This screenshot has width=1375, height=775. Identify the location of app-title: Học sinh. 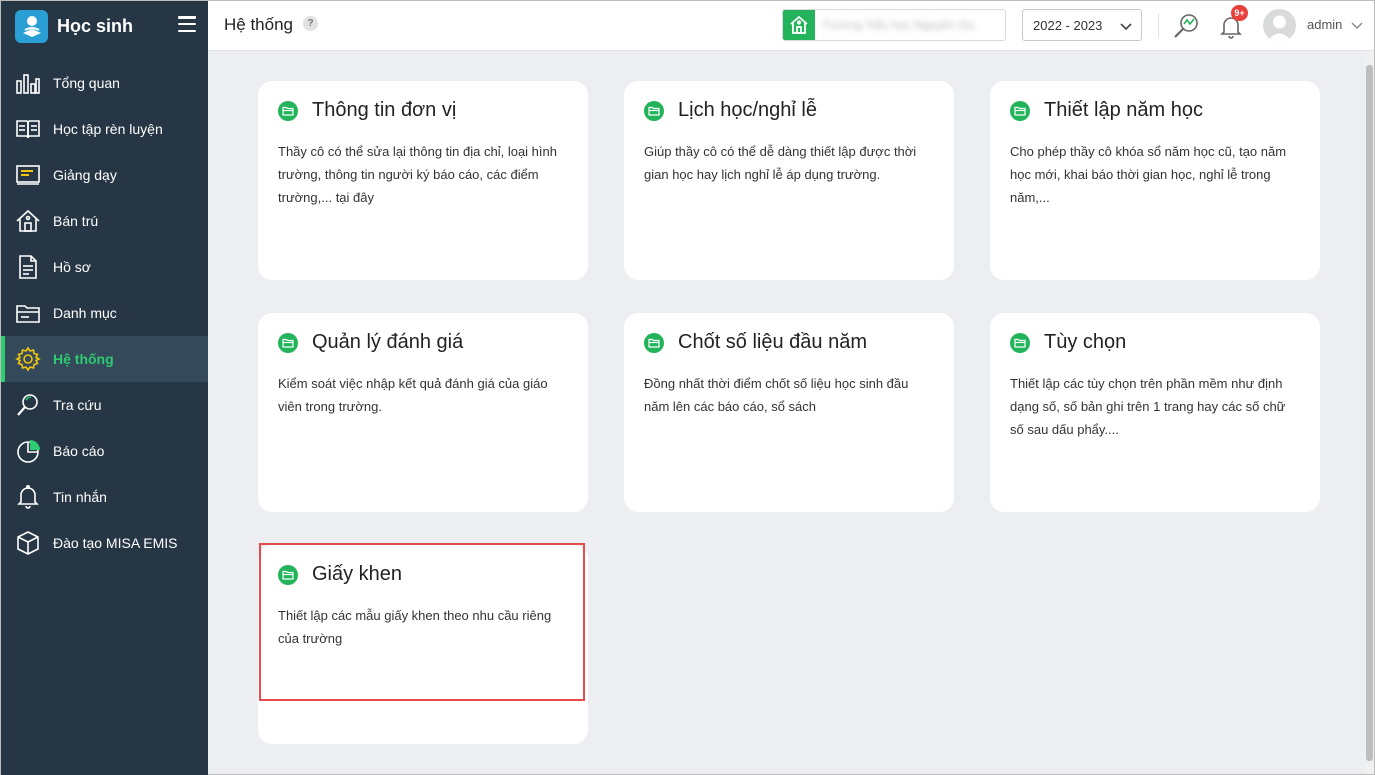
(95, 25).